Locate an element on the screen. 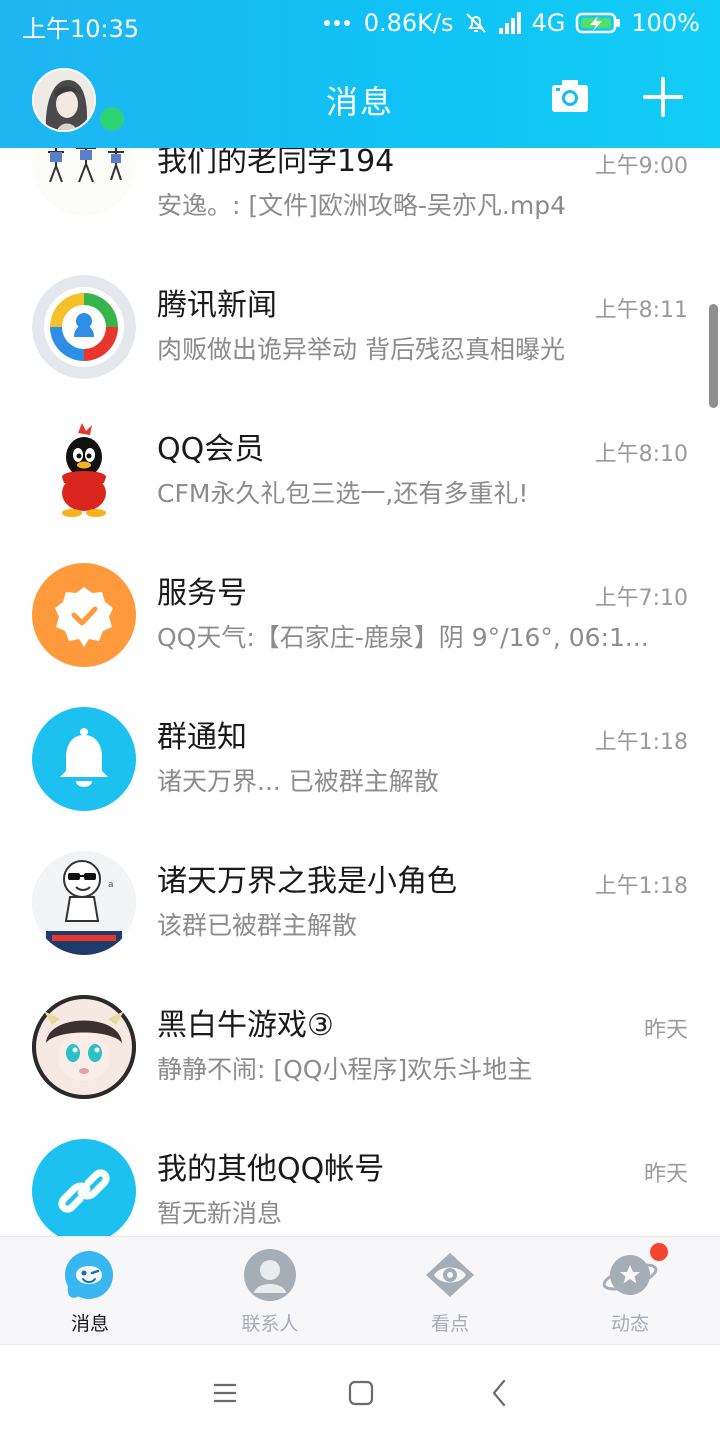 Image resolution: width=720 pixels, height=1440 pixels. conversation-time: 上午9:00 is located at coordinates (641, 166).